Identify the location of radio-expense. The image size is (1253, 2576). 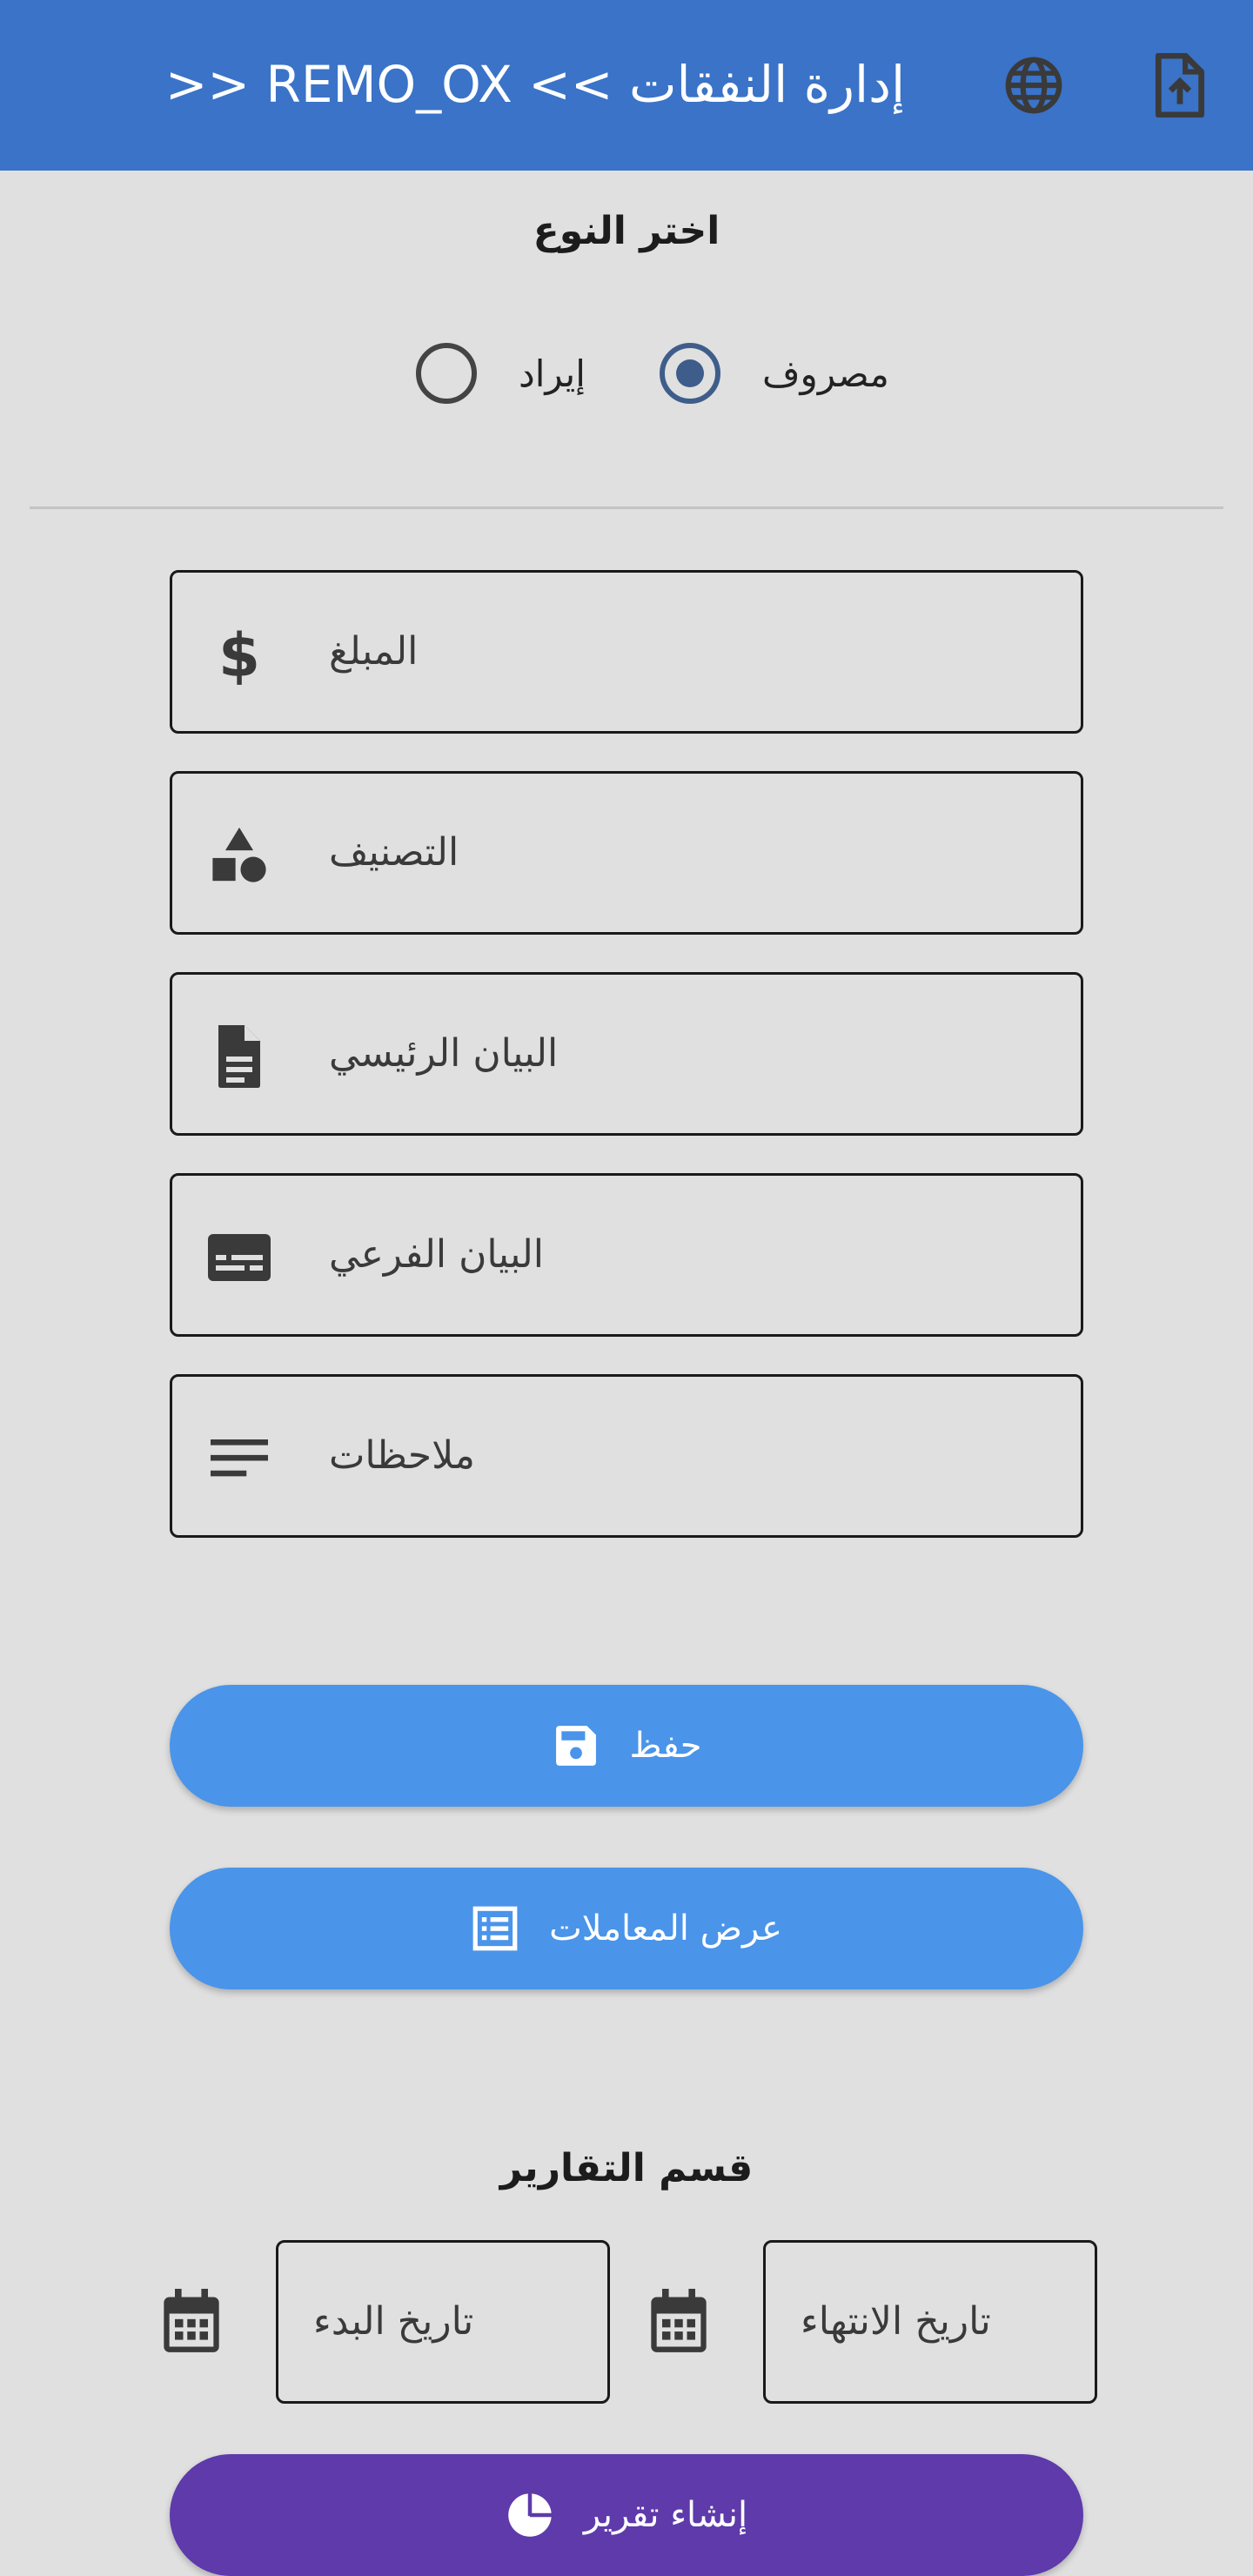
(690, 373).